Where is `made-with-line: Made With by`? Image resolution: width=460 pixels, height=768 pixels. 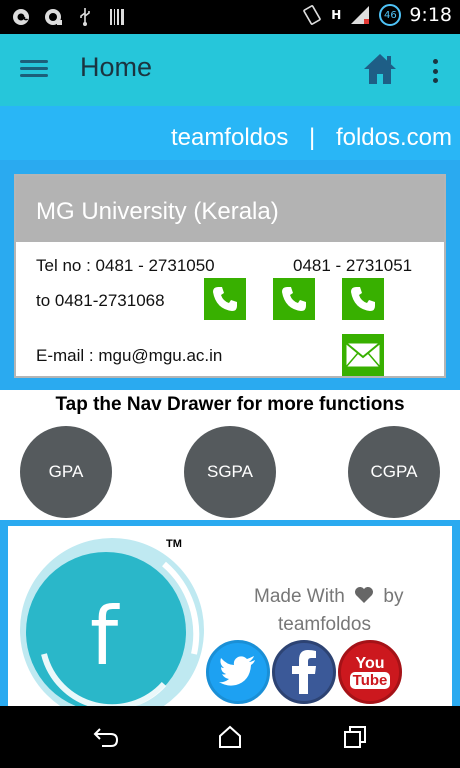 made-with-line: Made With by is located at coordinates (328, 597).